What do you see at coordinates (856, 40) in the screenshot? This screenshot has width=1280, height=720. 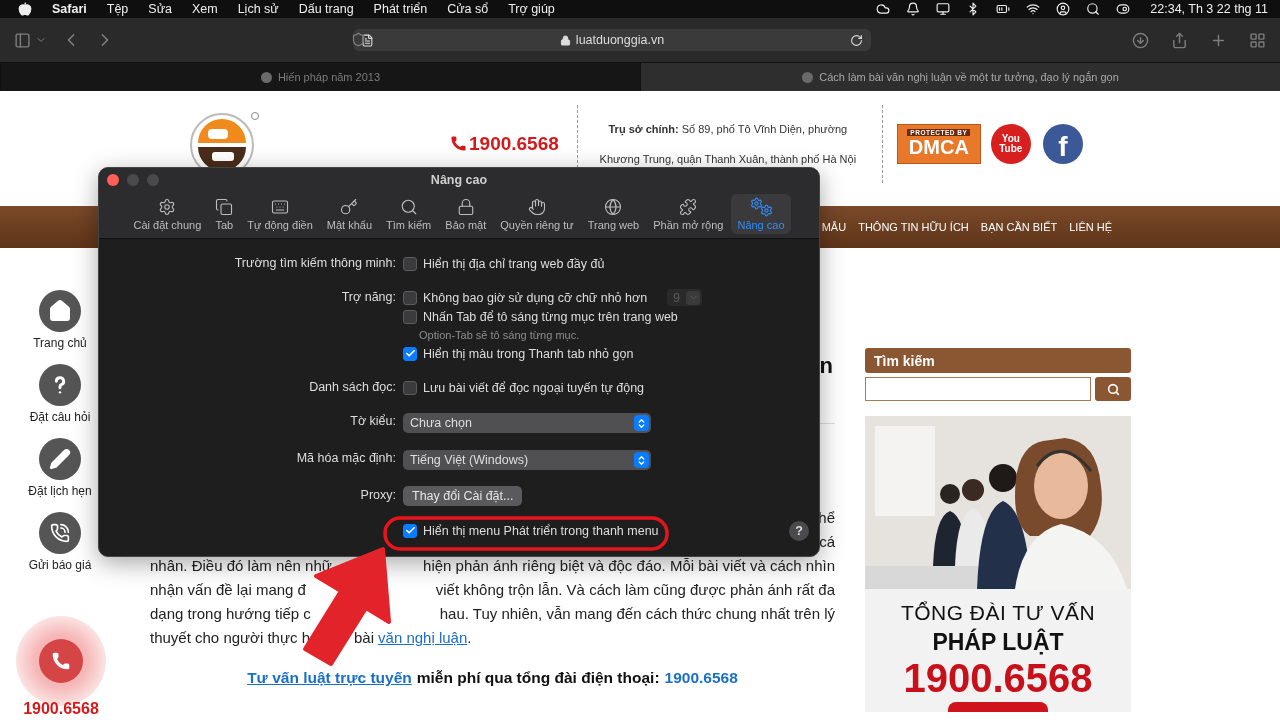 I see `reload-icon` at bounding box center [856, 40].